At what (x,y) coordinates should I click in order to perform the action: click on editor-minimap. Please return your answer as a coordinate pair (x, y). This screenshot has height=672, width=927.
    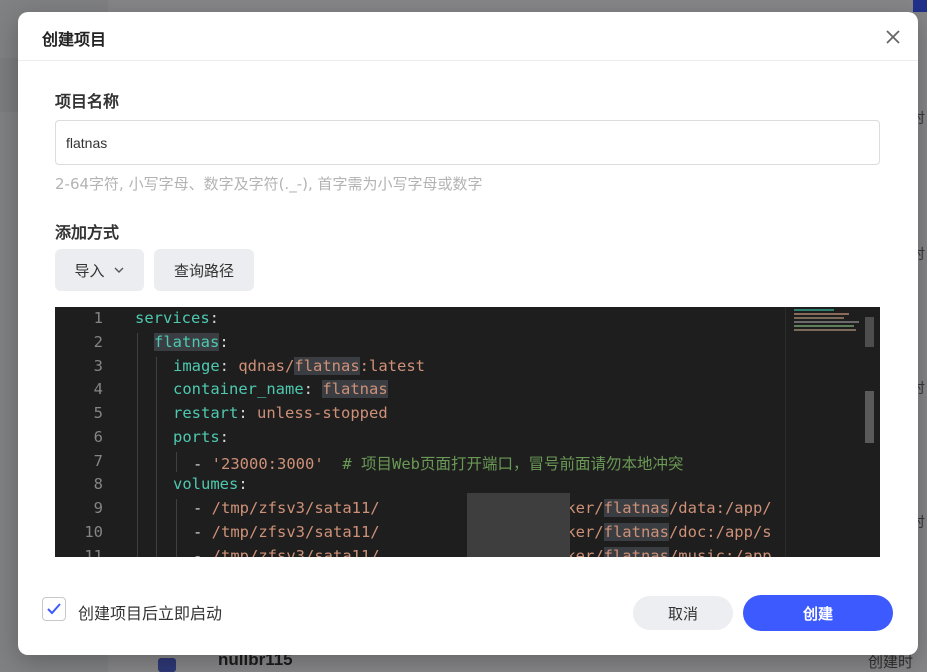
    Looking at the image, I should click on (832, 432).